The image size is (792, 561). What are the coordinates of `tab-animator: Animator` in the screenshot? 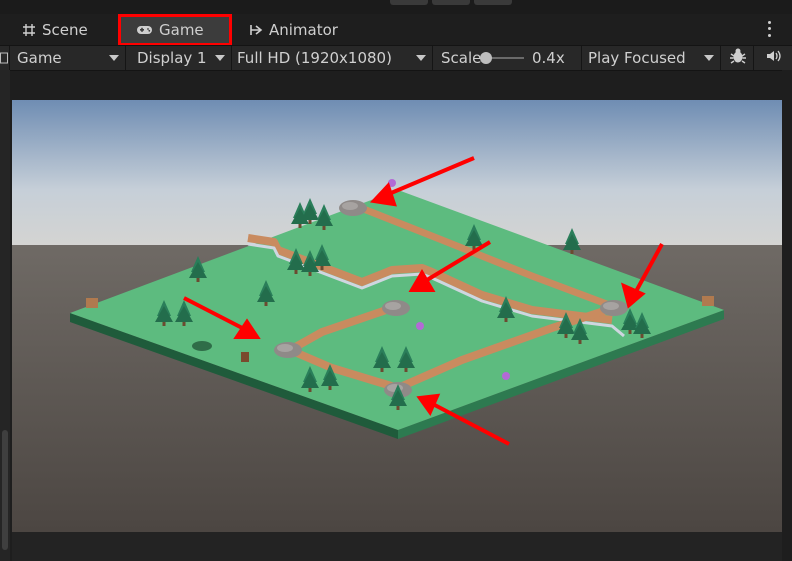 It's located at (299, 30).